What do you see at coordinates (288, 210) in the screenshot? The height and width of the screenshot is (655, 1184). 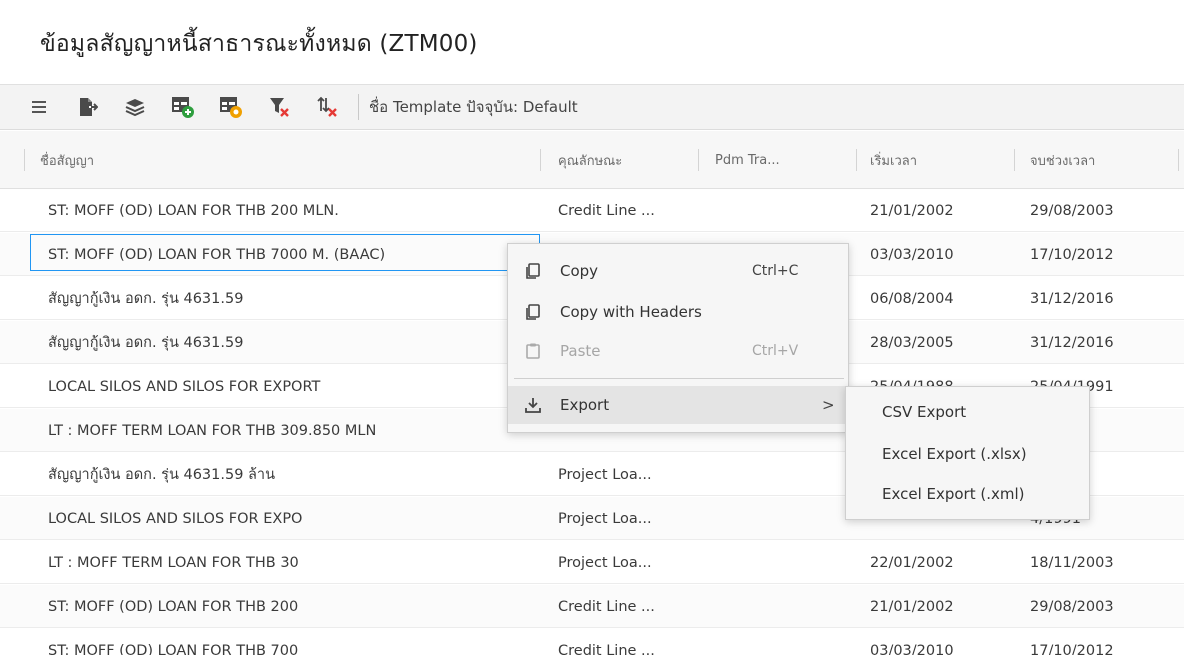 I see `cell-contract-name: ST: MOFF (OD) LOAN FOR THB 200 MLN.` at bounding box center [288, 210].